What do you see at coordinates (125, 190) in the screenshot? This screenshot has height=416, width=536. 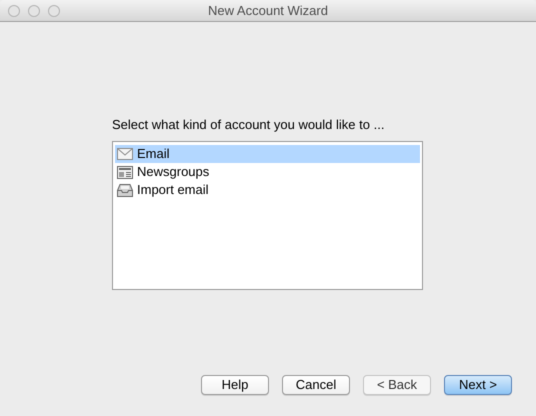 I see `tray-icon` at bounding box center [125, 190].